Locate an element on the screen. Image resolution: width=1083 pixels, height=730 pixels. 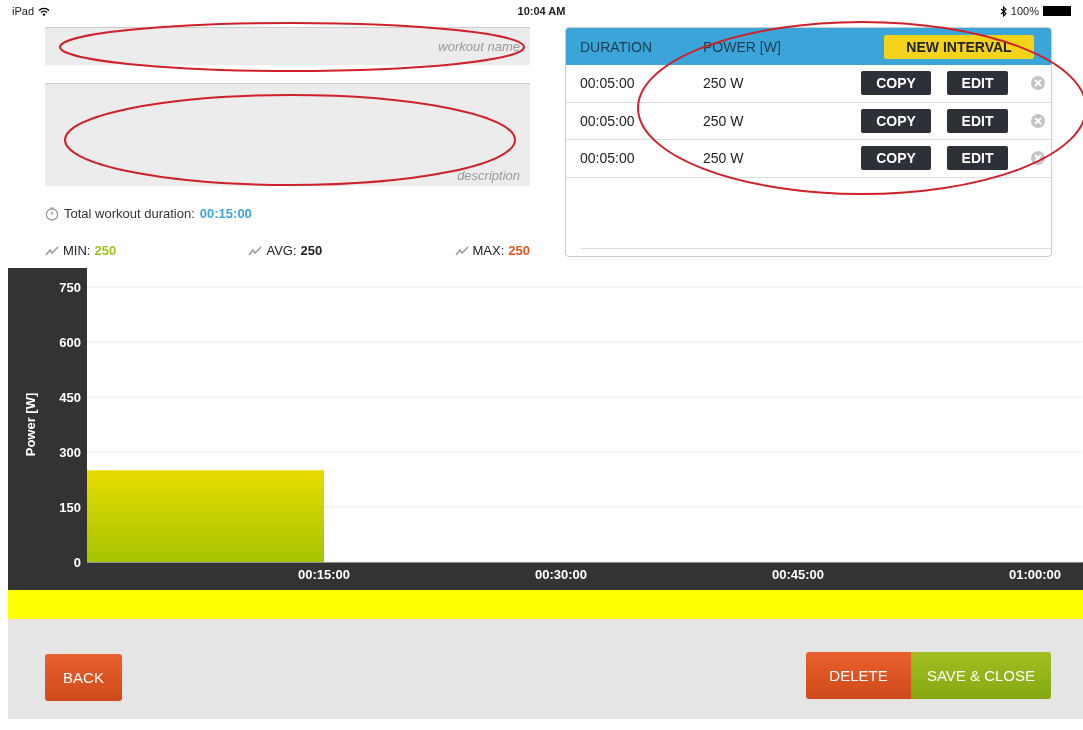
description-field: description is located at coordinates (287, 134).